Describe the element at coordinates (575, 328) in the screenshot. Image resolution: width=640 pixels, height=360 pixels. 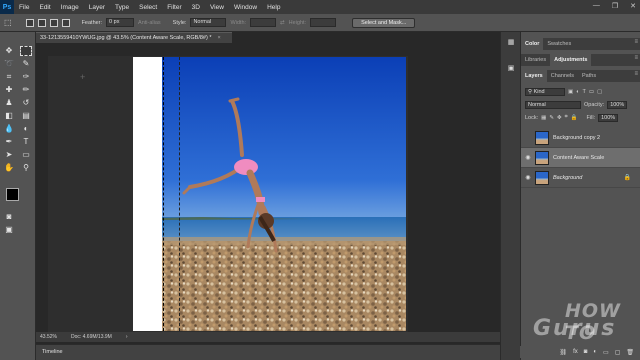
I see `watermark-line2: Gurus` at that location.